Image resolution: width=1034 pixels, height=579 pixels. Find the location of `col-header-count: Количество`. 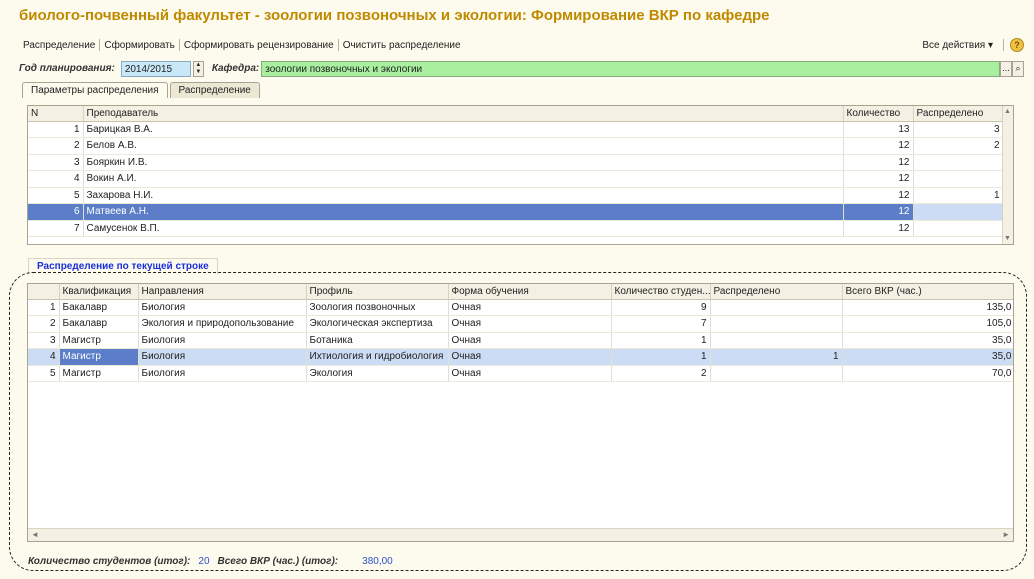

col-header-count: Количество is located at coordinates (878, 114).